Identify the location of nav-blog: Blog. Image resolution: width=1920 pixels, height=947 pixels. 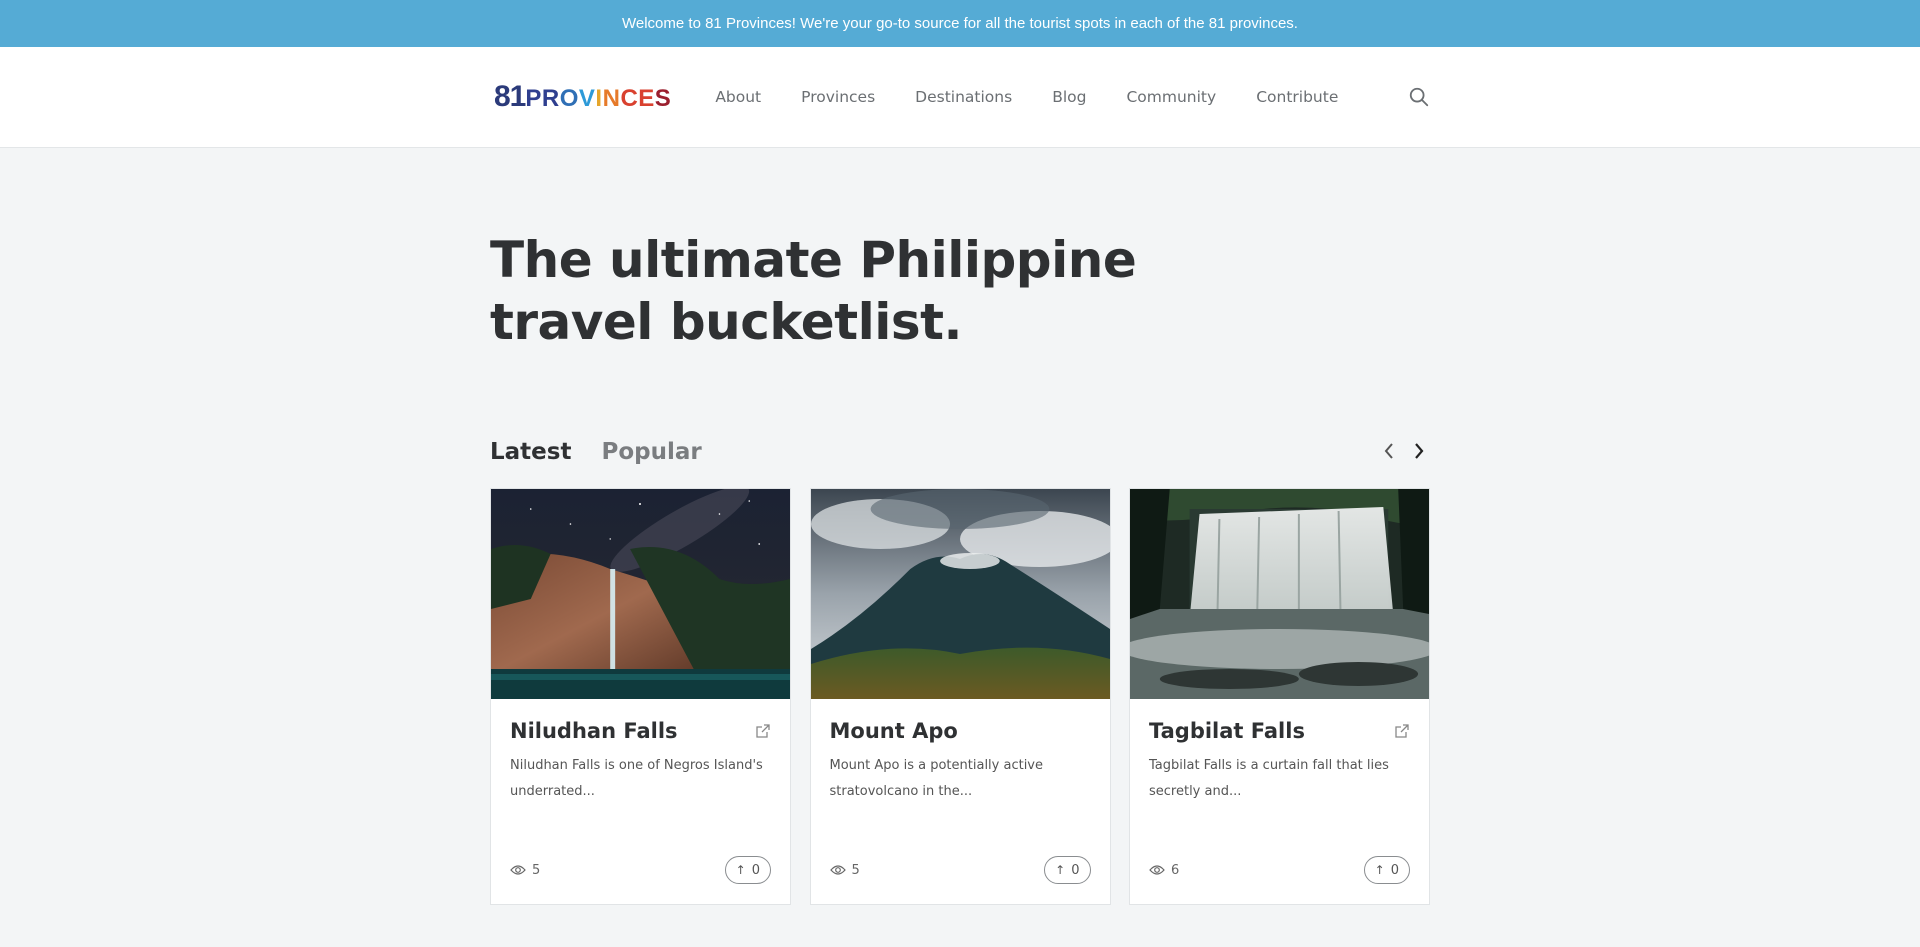
(1069, 97).